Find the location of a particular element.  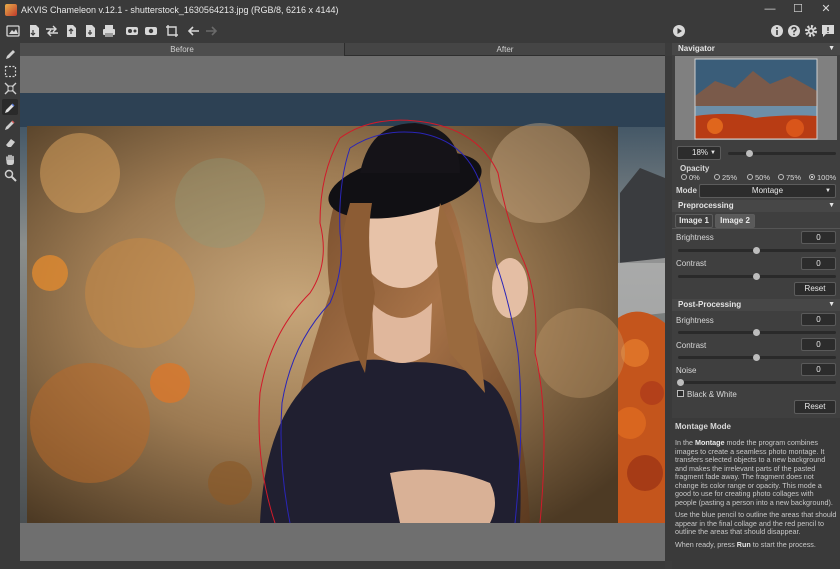

tab-image-2: Image 2 is located at coordinates (735, 221).